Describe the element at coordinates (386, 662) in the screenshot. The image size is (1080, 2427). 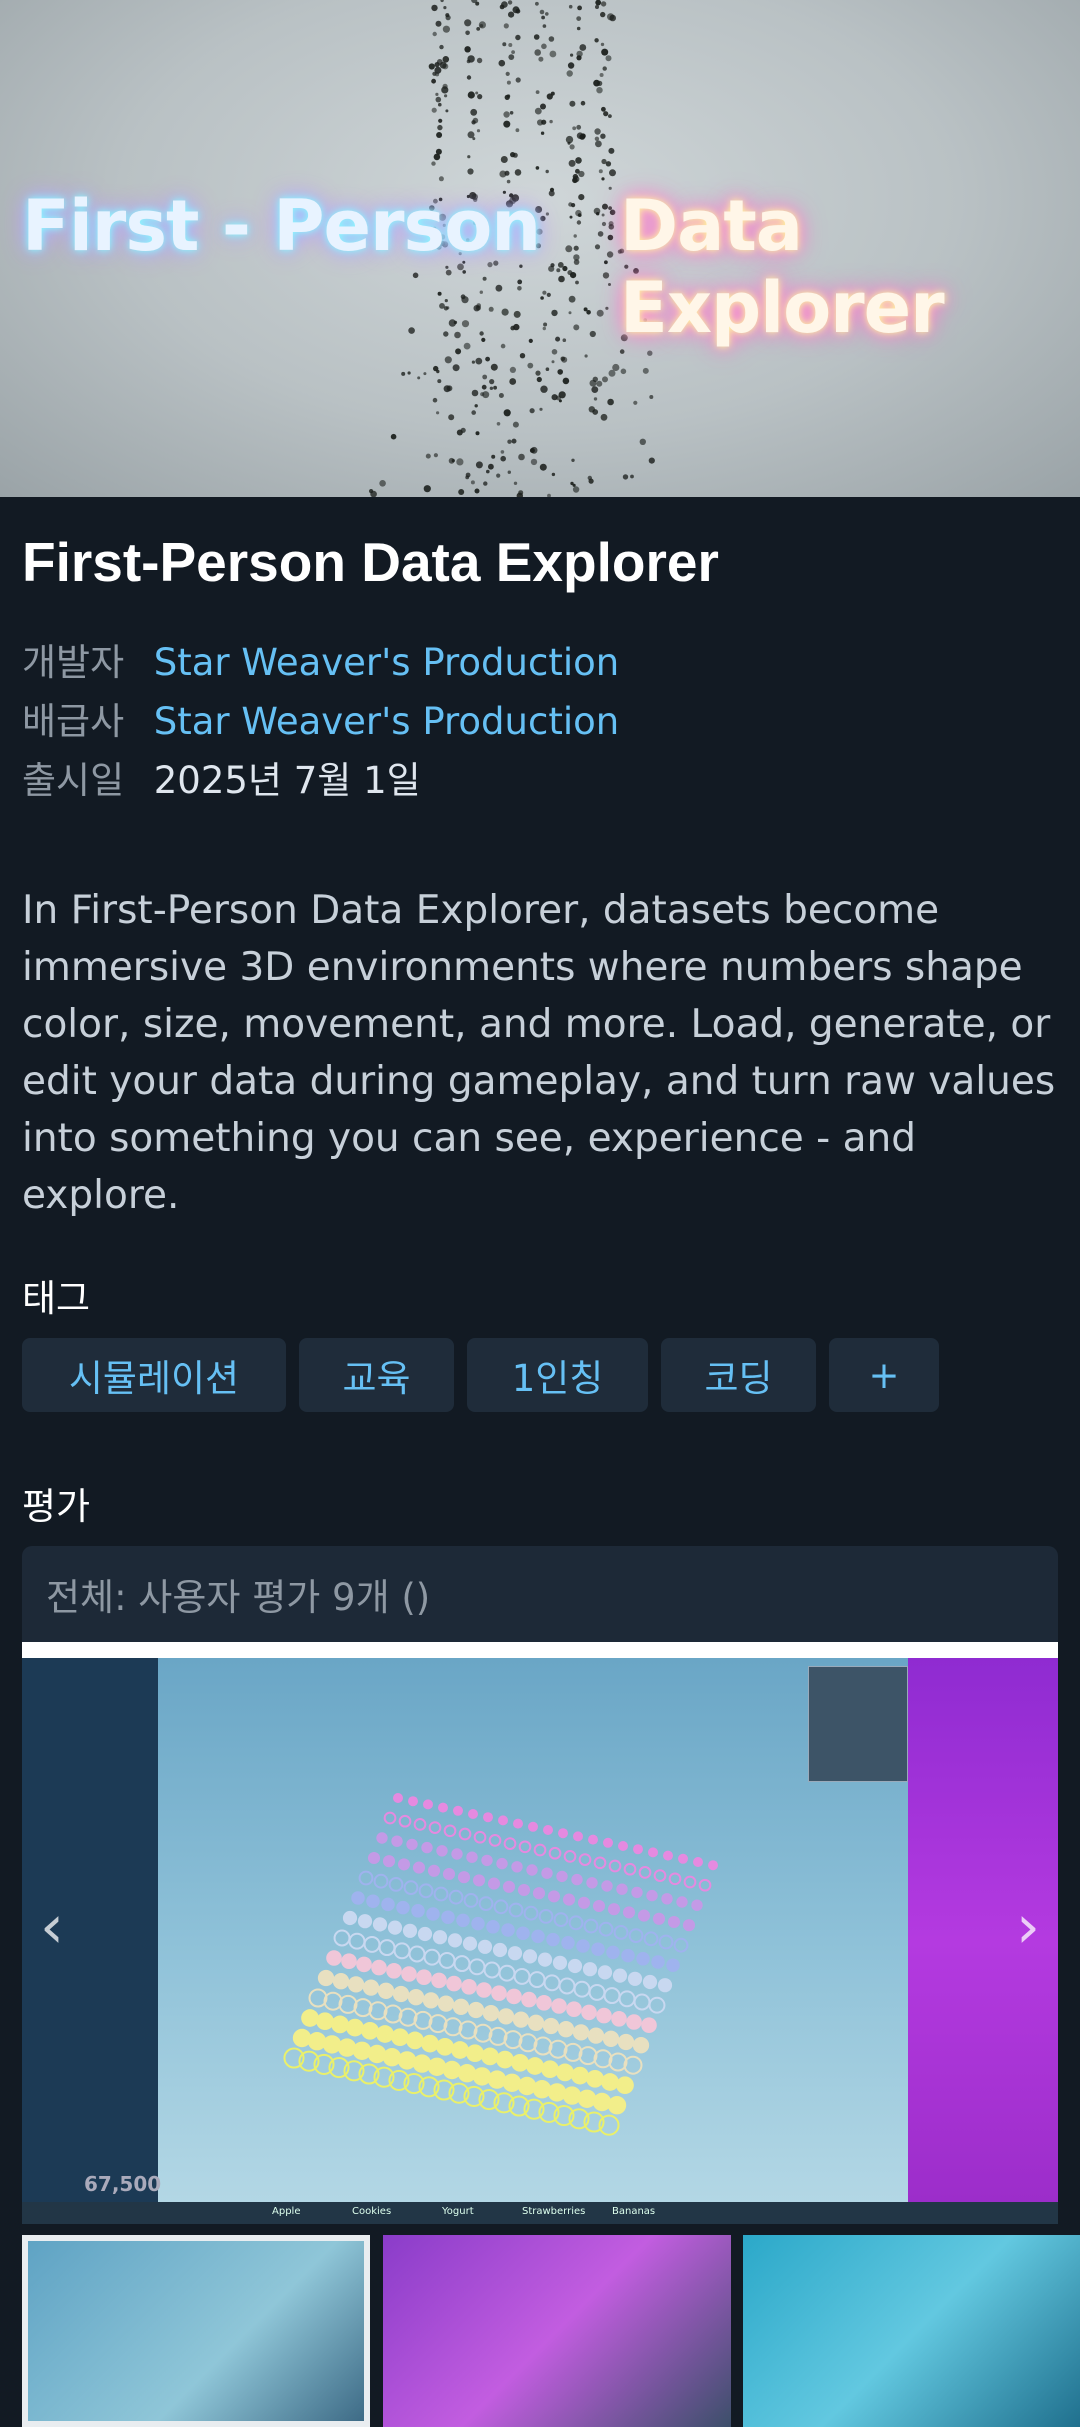
I see `developer-link: Star Weaver's Production` at that location.